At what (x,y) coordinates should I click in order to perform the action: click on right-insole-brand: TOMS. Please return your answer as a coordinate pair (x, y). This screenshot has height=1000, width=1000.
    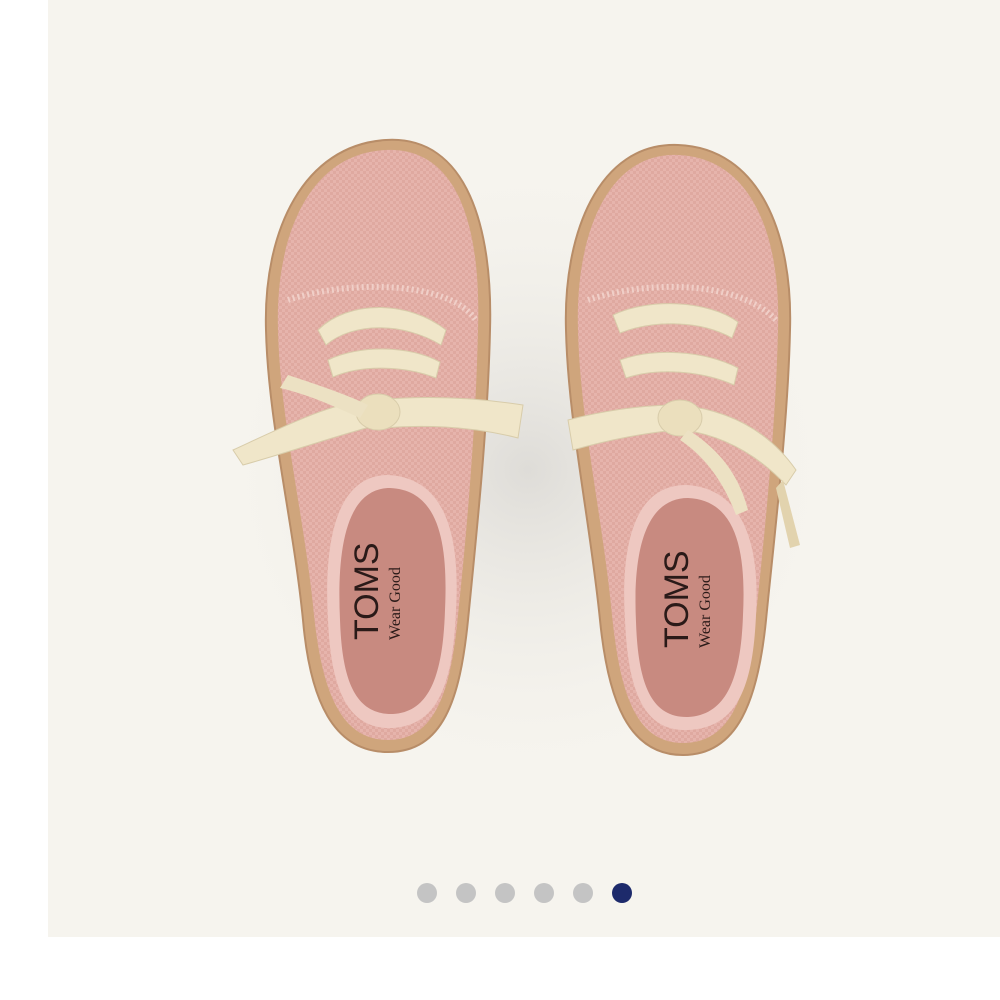
    Looking at the image, I should click on (677, 599).